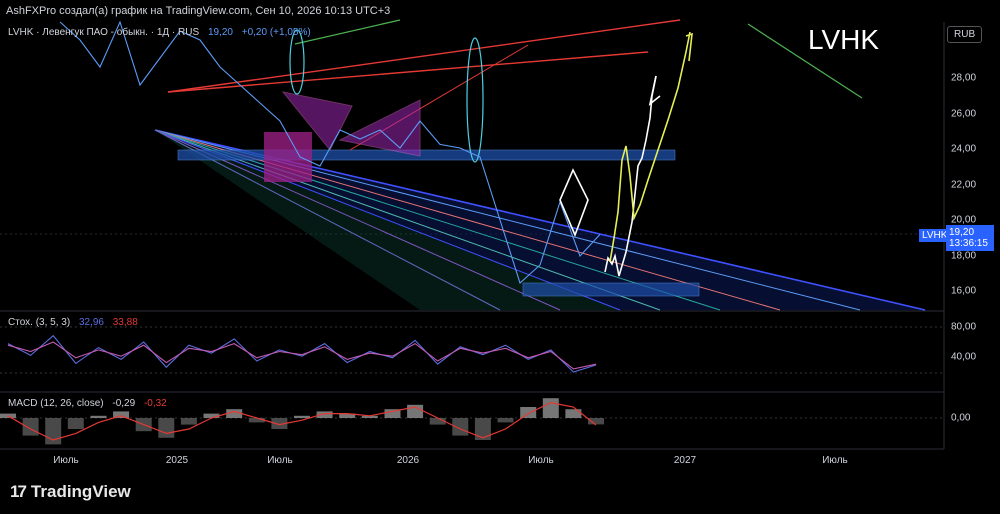 This screenshot has width=1000, height=514. What do you see at coordinates (426, 155) in the screenshot?
I see `resistance-zone` at bounding box center [426, 155].